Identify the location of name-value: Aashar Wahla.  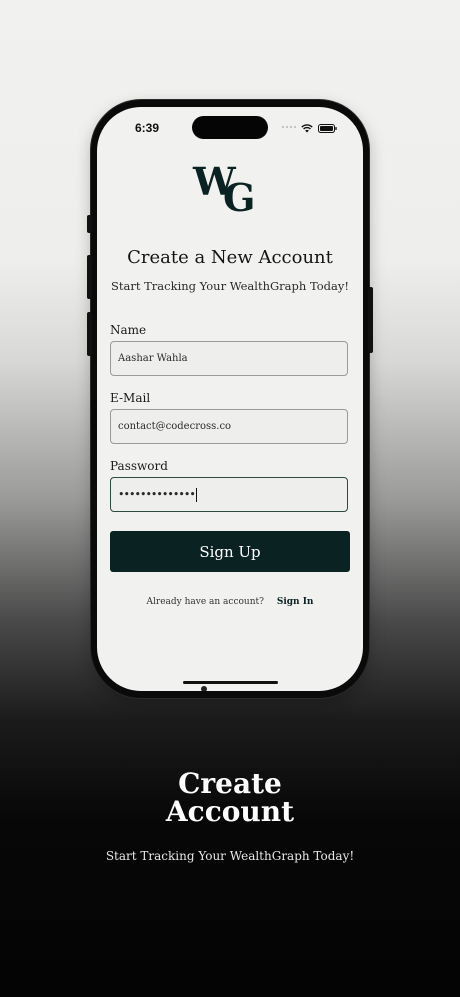
(153, 358).